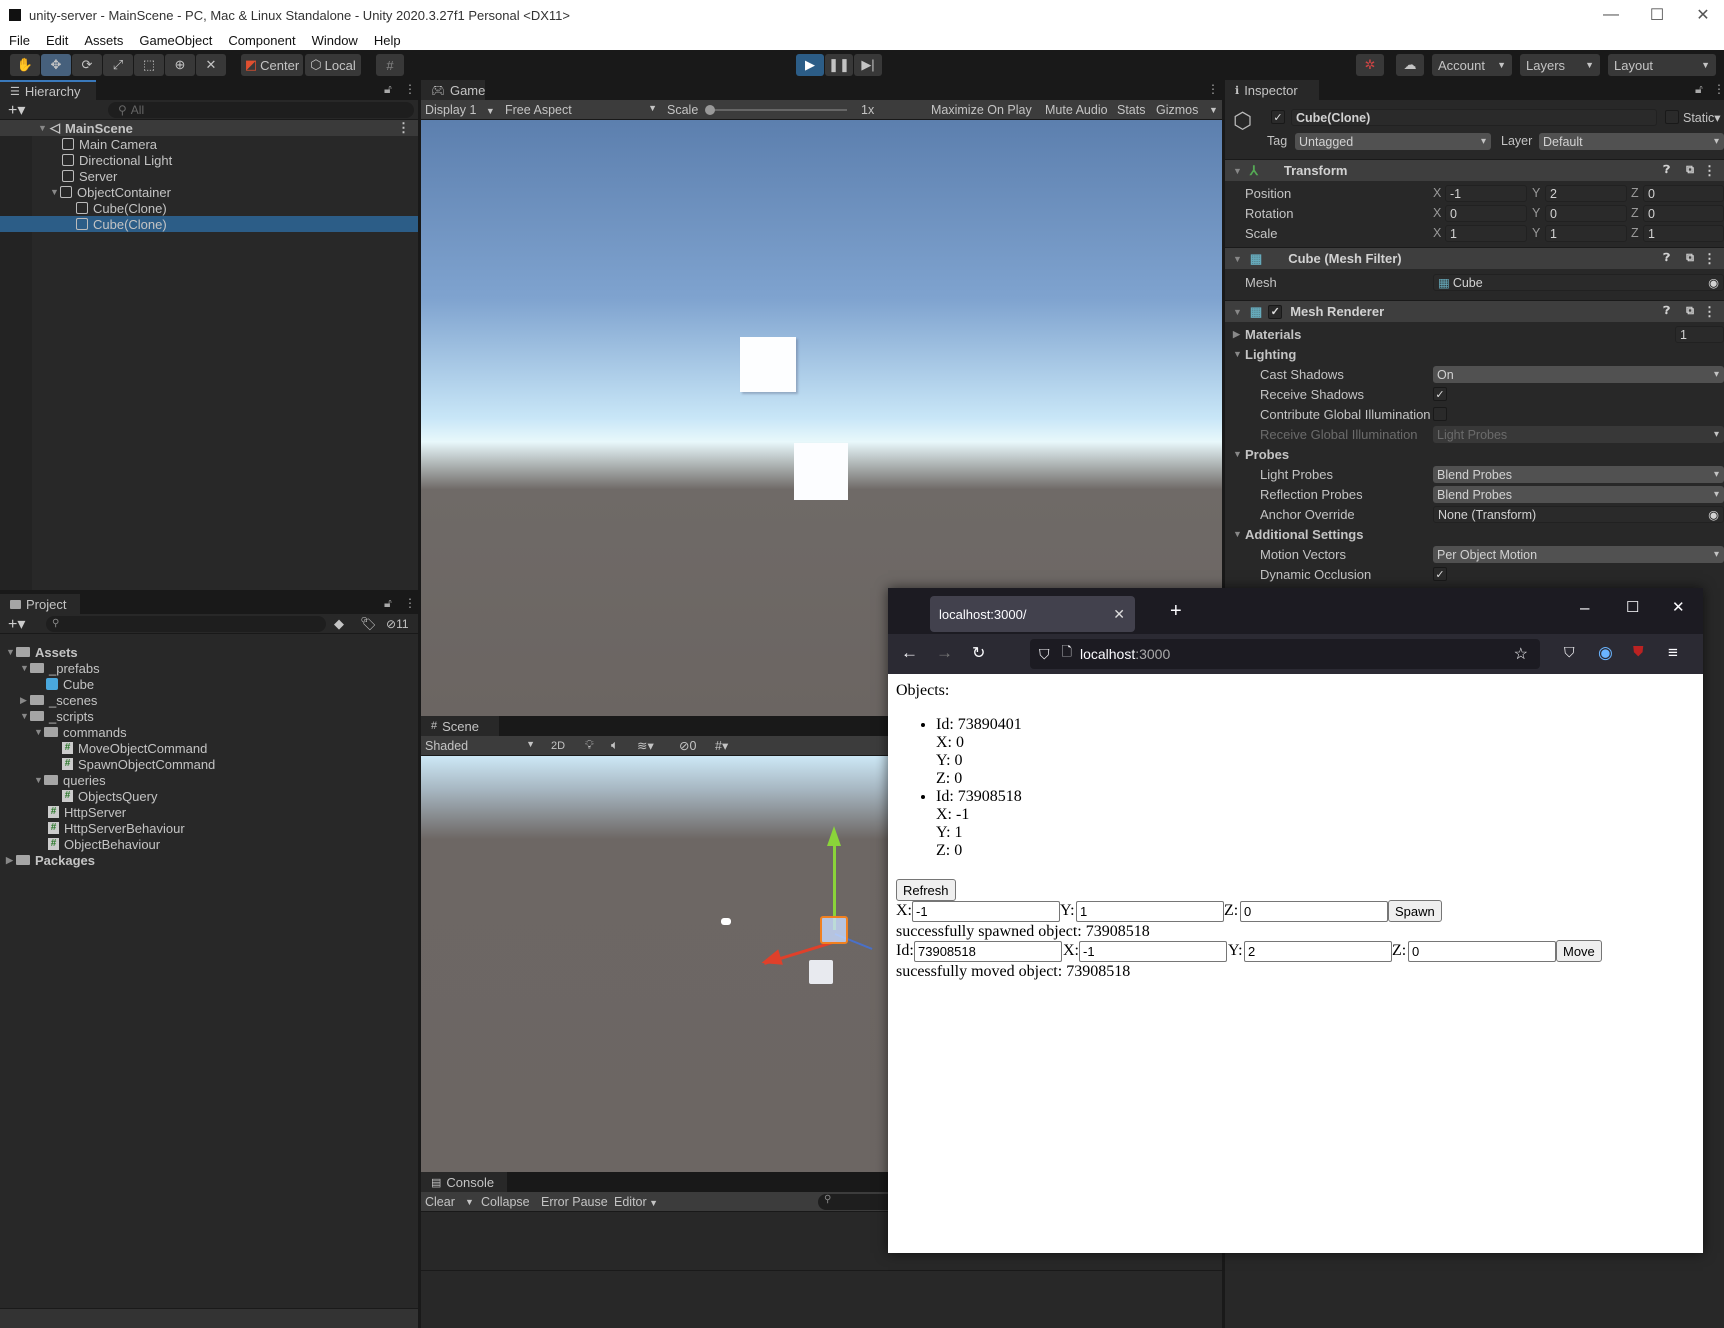 The height and width of the screenshot is (1328, 1724). What do you see at coordinates (1177, 110) in the screenshot?
I see `gizmos-toggle: Gizmos` at bounding box center [1177, 110].